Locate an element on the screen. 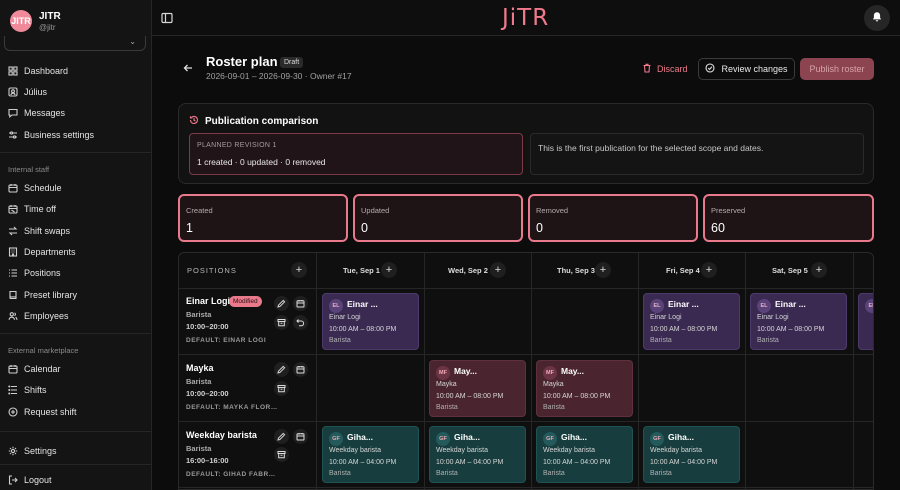 This screenshot has height=490, width=900. plus-circle-icon is located at coordinates (13, 412).